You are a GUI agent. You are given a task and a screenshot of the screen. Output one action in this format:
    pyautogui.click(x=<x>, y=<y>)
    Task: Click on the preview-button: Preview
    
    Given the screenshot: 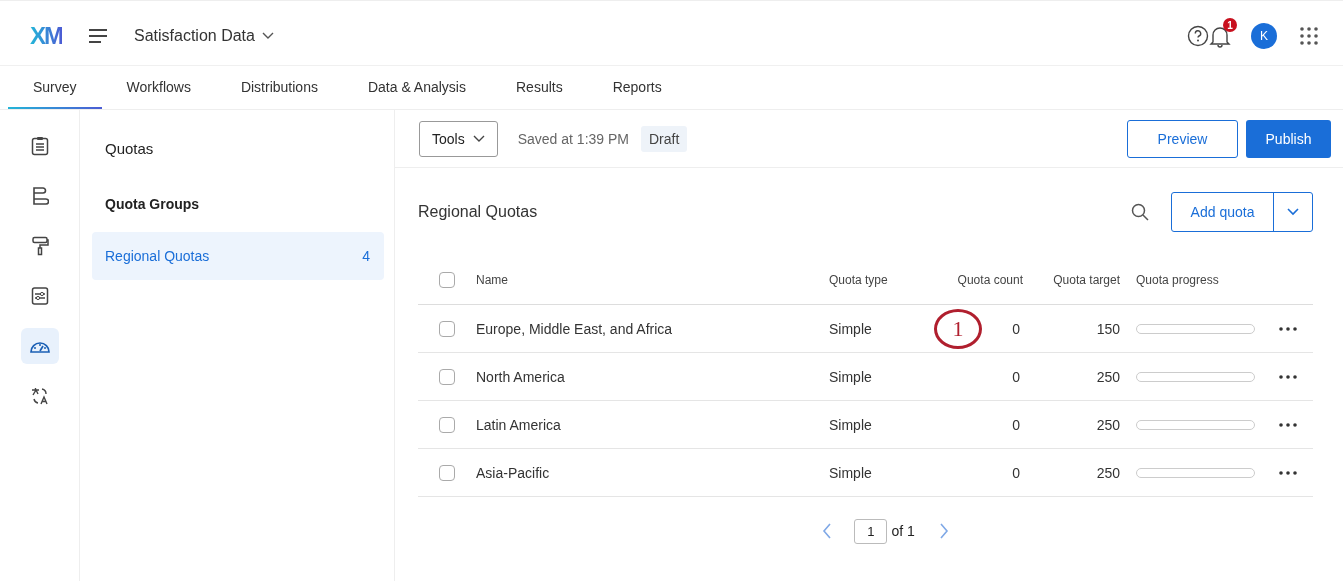 What is the action you would take?
    pyautogui.click(x=1182, y=138)
    